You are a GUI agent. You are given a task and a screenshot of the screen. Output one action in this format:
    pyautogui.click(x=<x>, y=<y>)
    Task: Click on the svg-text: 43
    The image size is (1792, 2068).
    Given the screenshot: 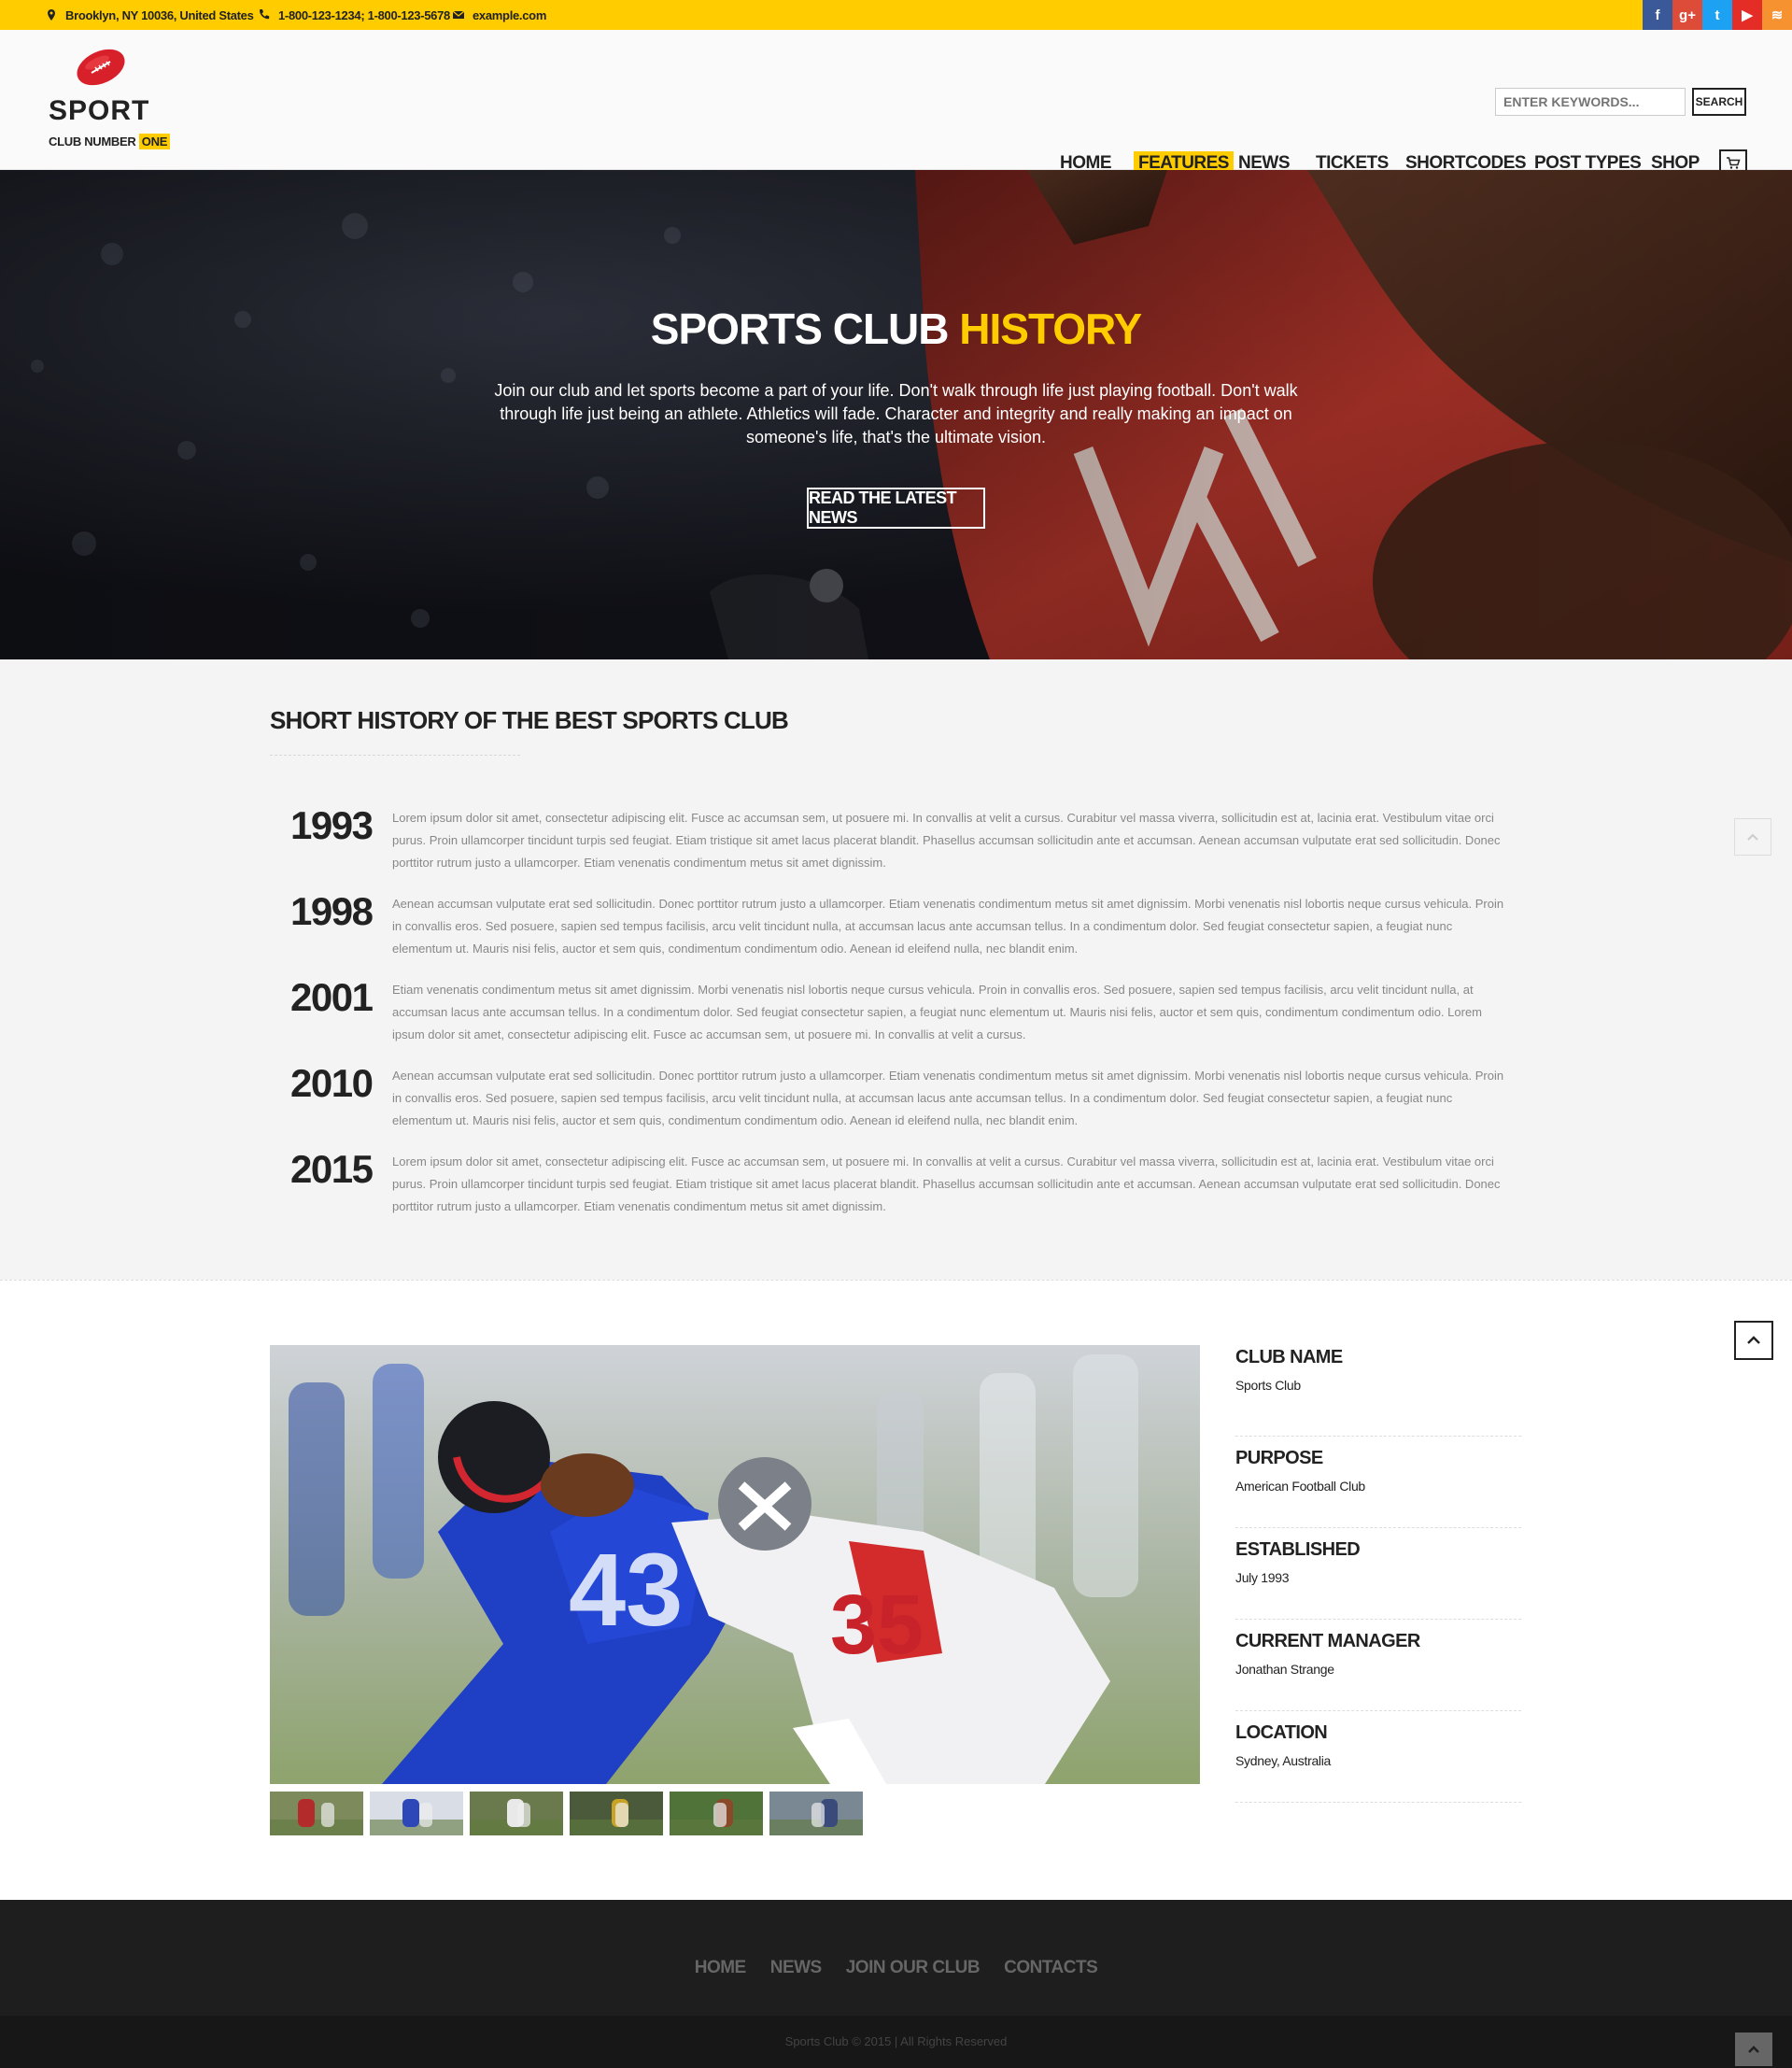 What is the action you would take?
    pyautogui.click(x=626, y=1590)
    